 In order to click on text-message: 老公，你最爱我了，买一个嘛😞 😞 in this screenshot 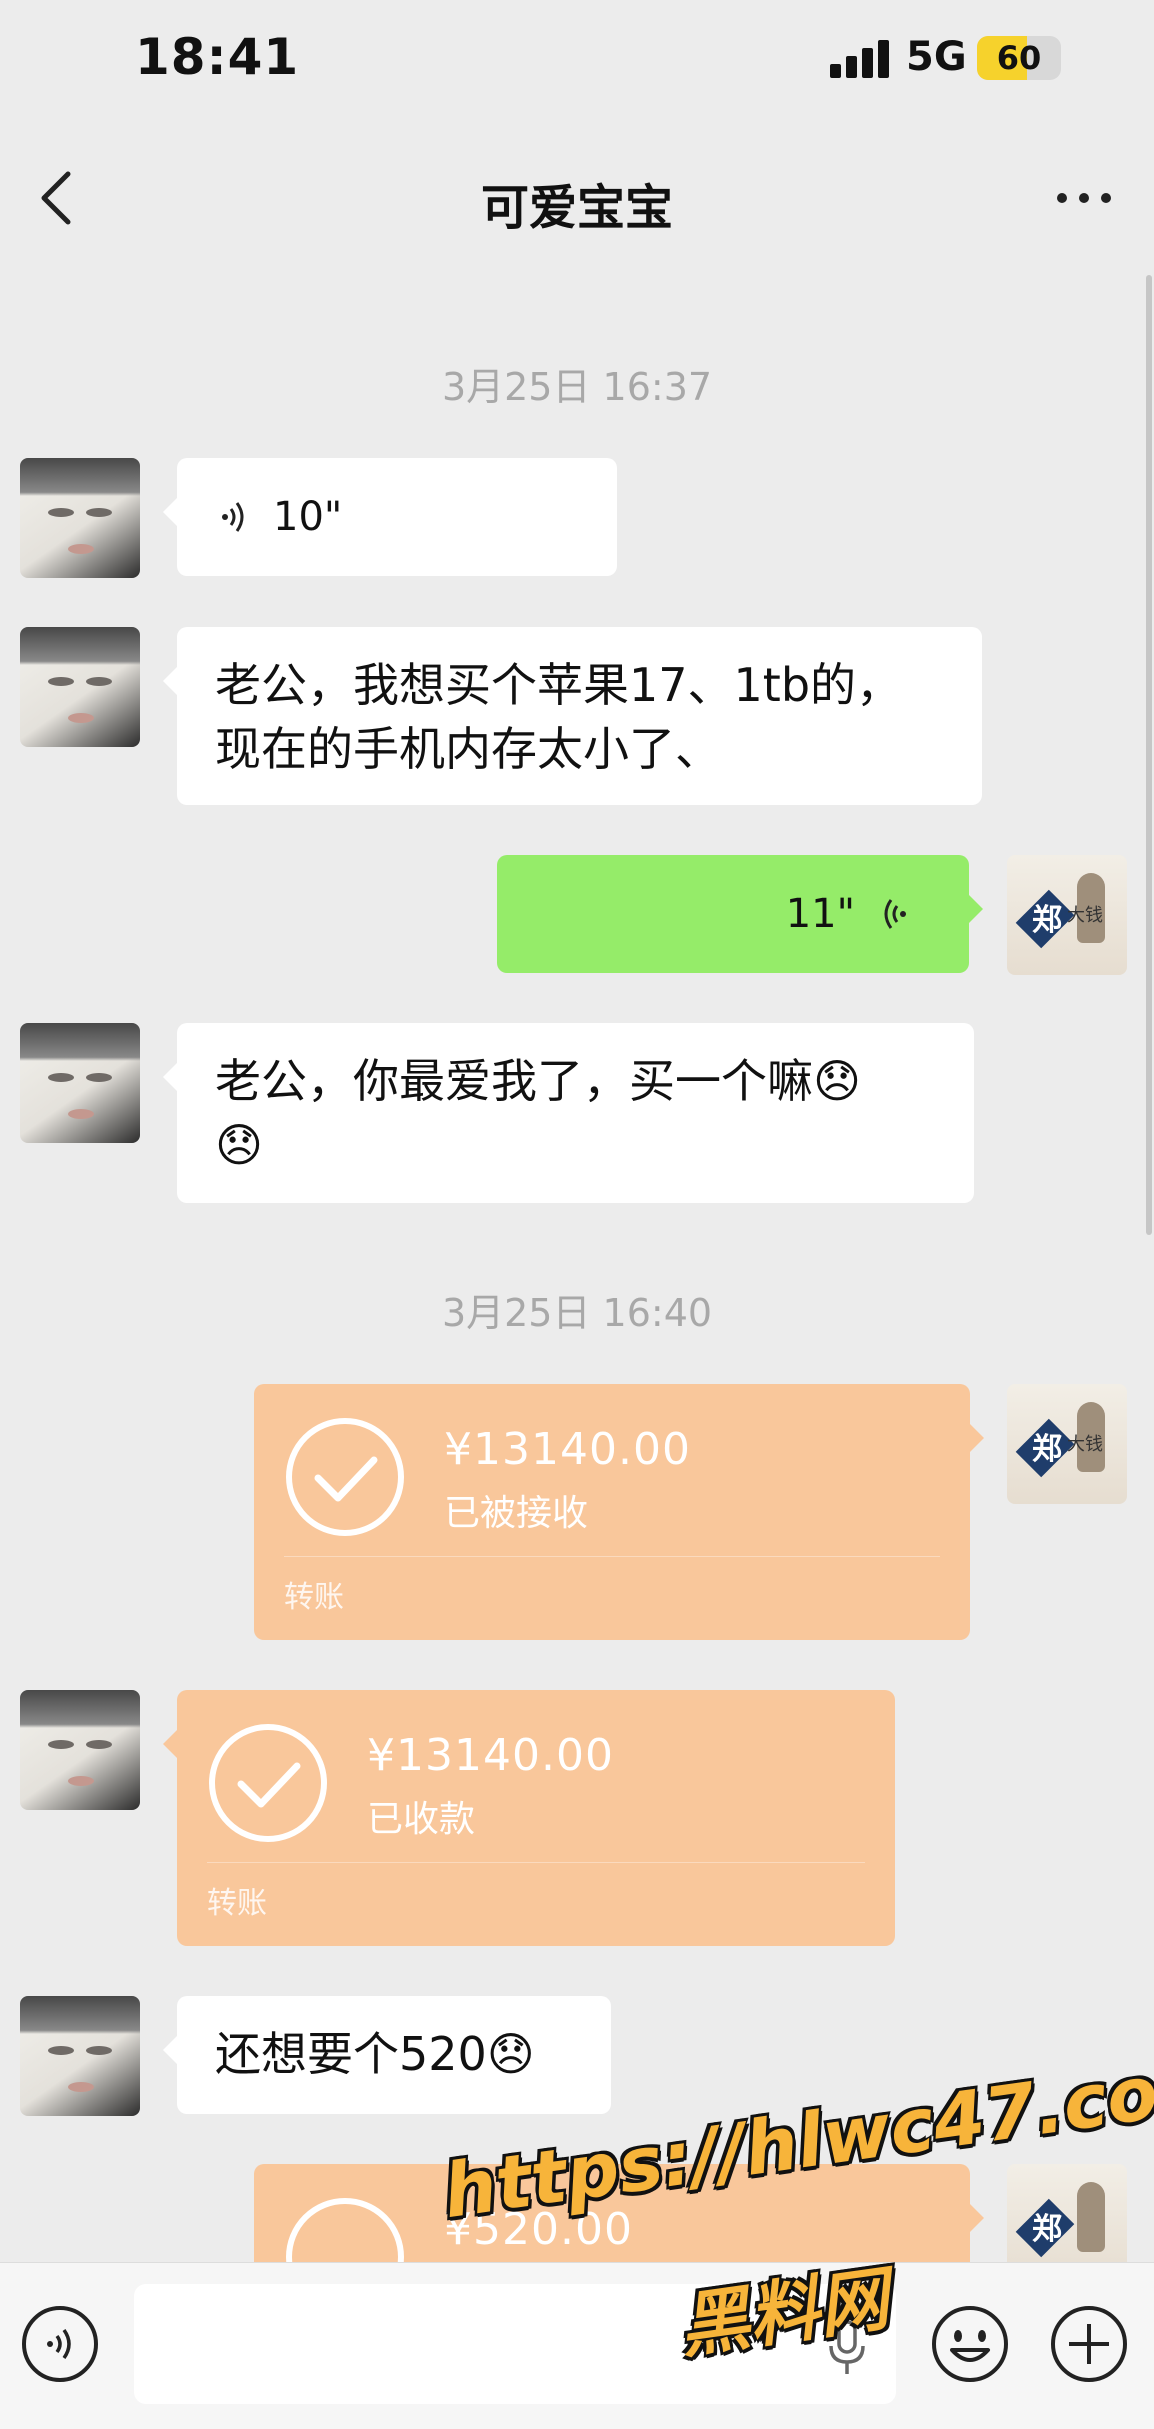, I will do `click(568, 1113)`.